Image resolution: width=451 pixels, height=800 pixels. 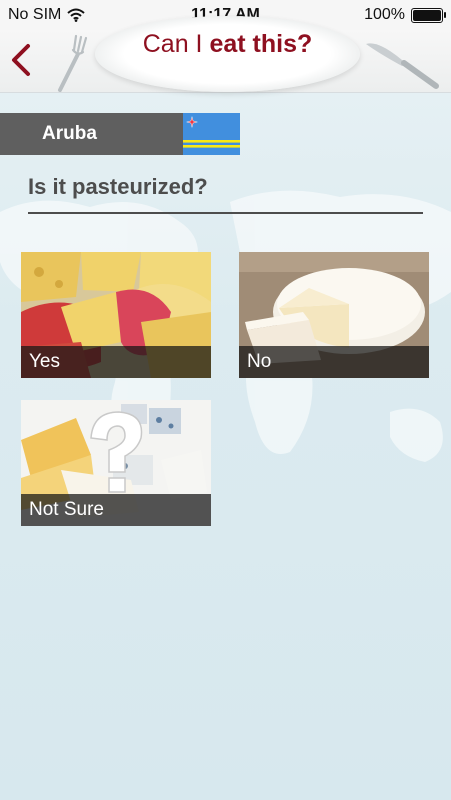 What do you see at coordinates (176, 44) in the screenshot?
I see `logo-prefix: Can I` at bounding box center [176, 44].